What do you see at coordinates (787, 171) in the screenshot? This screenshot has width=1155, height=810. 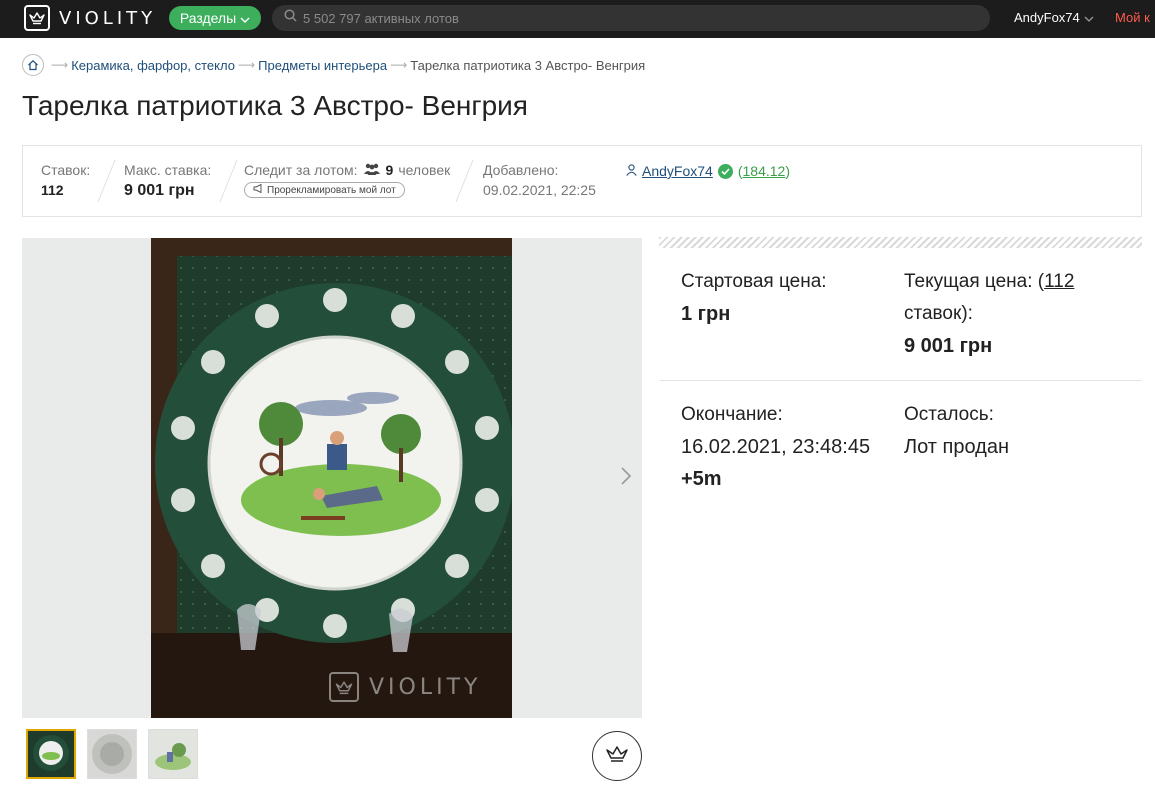 I see `rating-close-paren: )` at bounding box center [787, 171].